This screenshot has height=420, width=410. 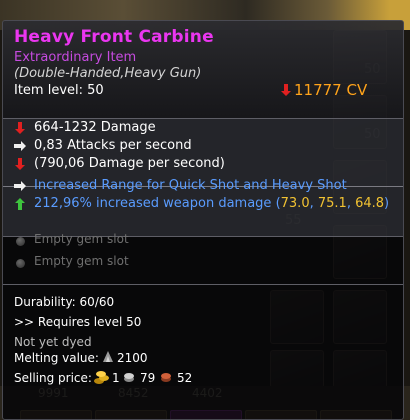 What do you see at coordinates (331, 90) in the screenshot?
I see `combat-value: 11777 CV` at bounding box center [331, 90].